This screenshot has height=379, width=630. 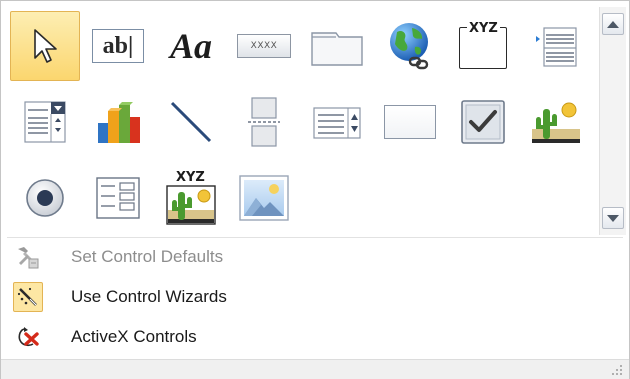 I want to click on select-tool, so click(x=45, y=46).